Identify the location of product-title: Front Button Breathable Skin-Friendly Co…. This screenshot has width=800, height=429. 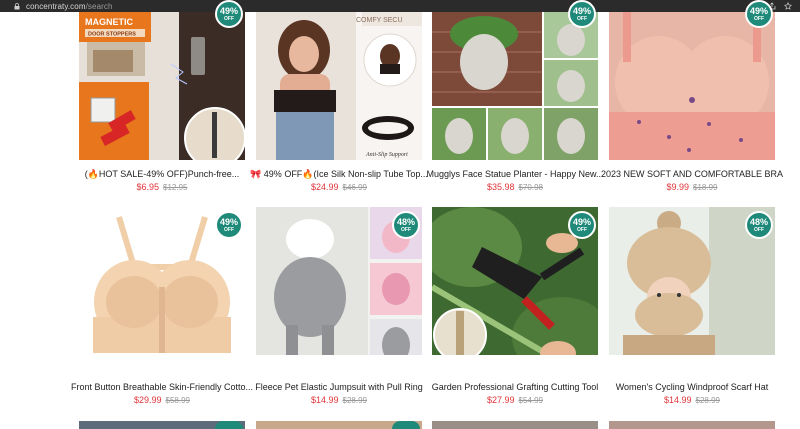
(162, 387).